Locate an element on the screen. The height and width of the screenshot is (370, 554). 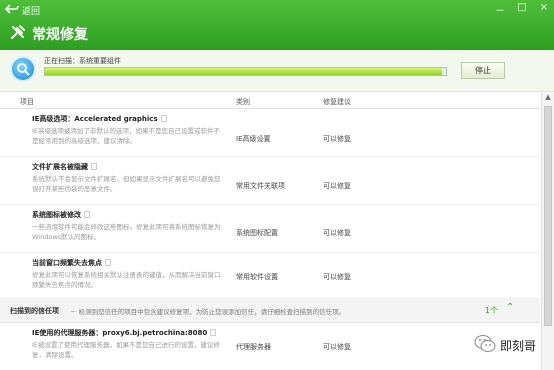
scan-progress-fill is located at coordinates (243, 71).